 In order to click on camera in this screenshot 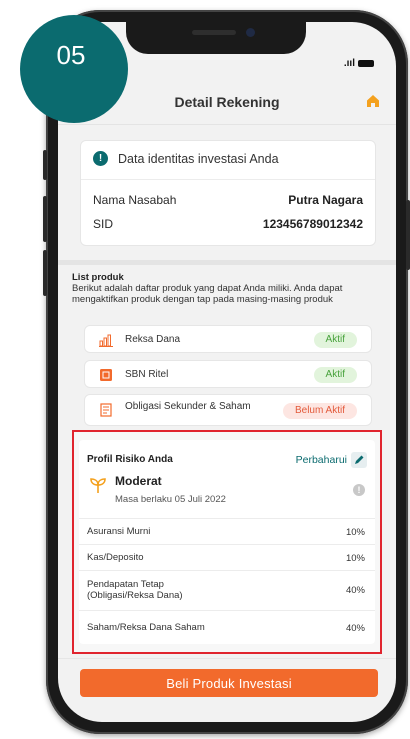, I will do `click(250, 32)`.